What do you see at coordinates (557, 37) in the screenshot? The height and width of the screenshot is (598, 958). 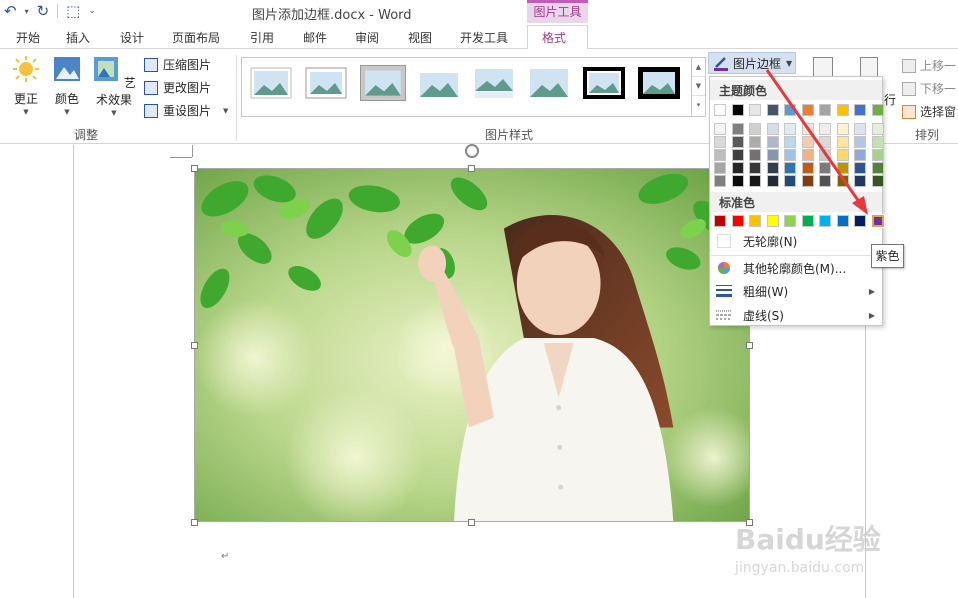 I see `tab-format: 格式` at bounding box center [557, 37].